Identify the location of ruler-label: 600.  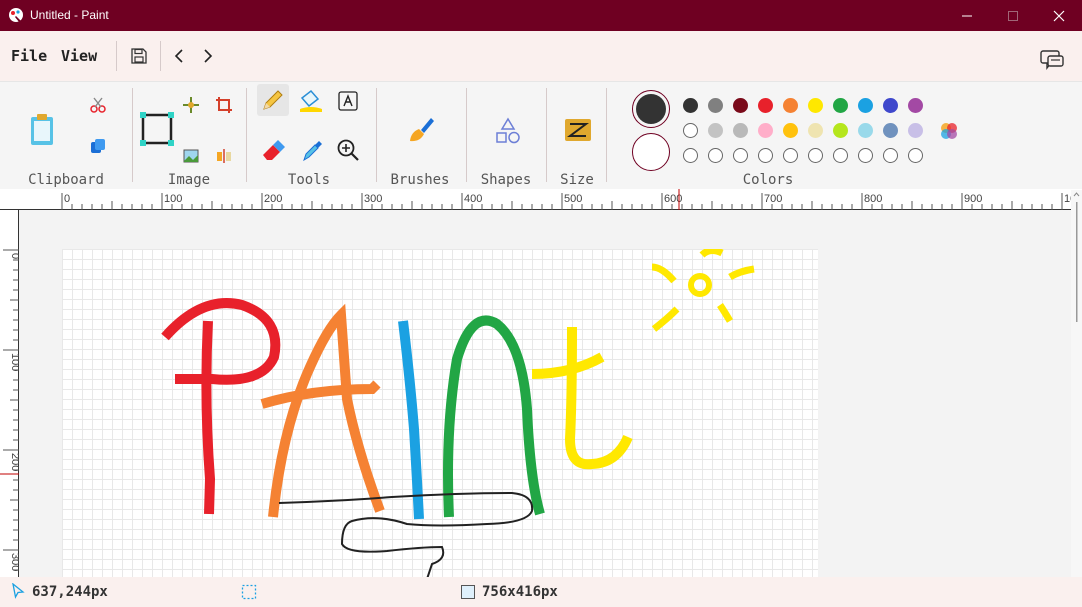
(673, 199).